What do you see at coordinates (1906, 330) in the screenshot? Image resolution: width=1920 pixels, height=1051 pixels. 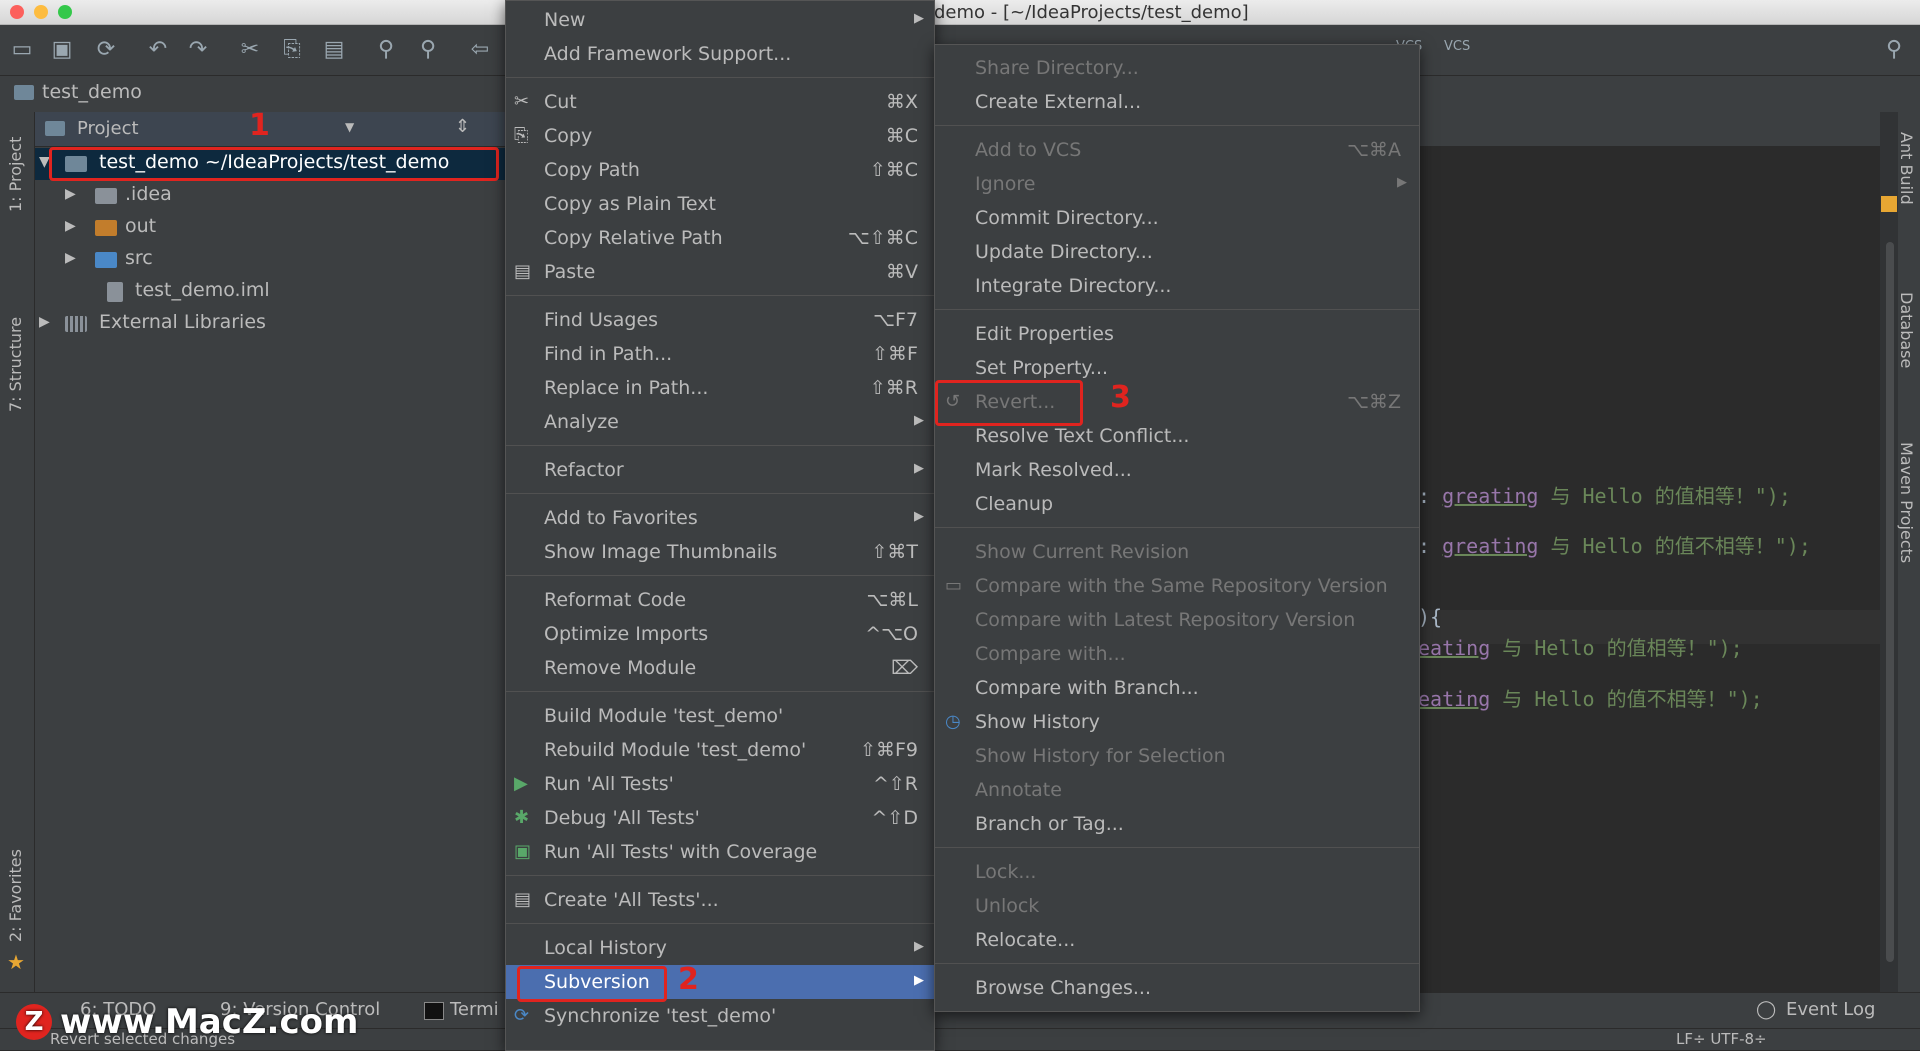 I see `tab-database: Database` at bounding box center [1906, 330].